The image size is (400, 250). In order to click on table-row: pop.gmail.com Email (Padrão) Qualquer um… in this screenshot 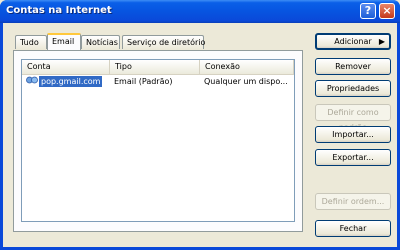, I will do `click(158, 81)`.